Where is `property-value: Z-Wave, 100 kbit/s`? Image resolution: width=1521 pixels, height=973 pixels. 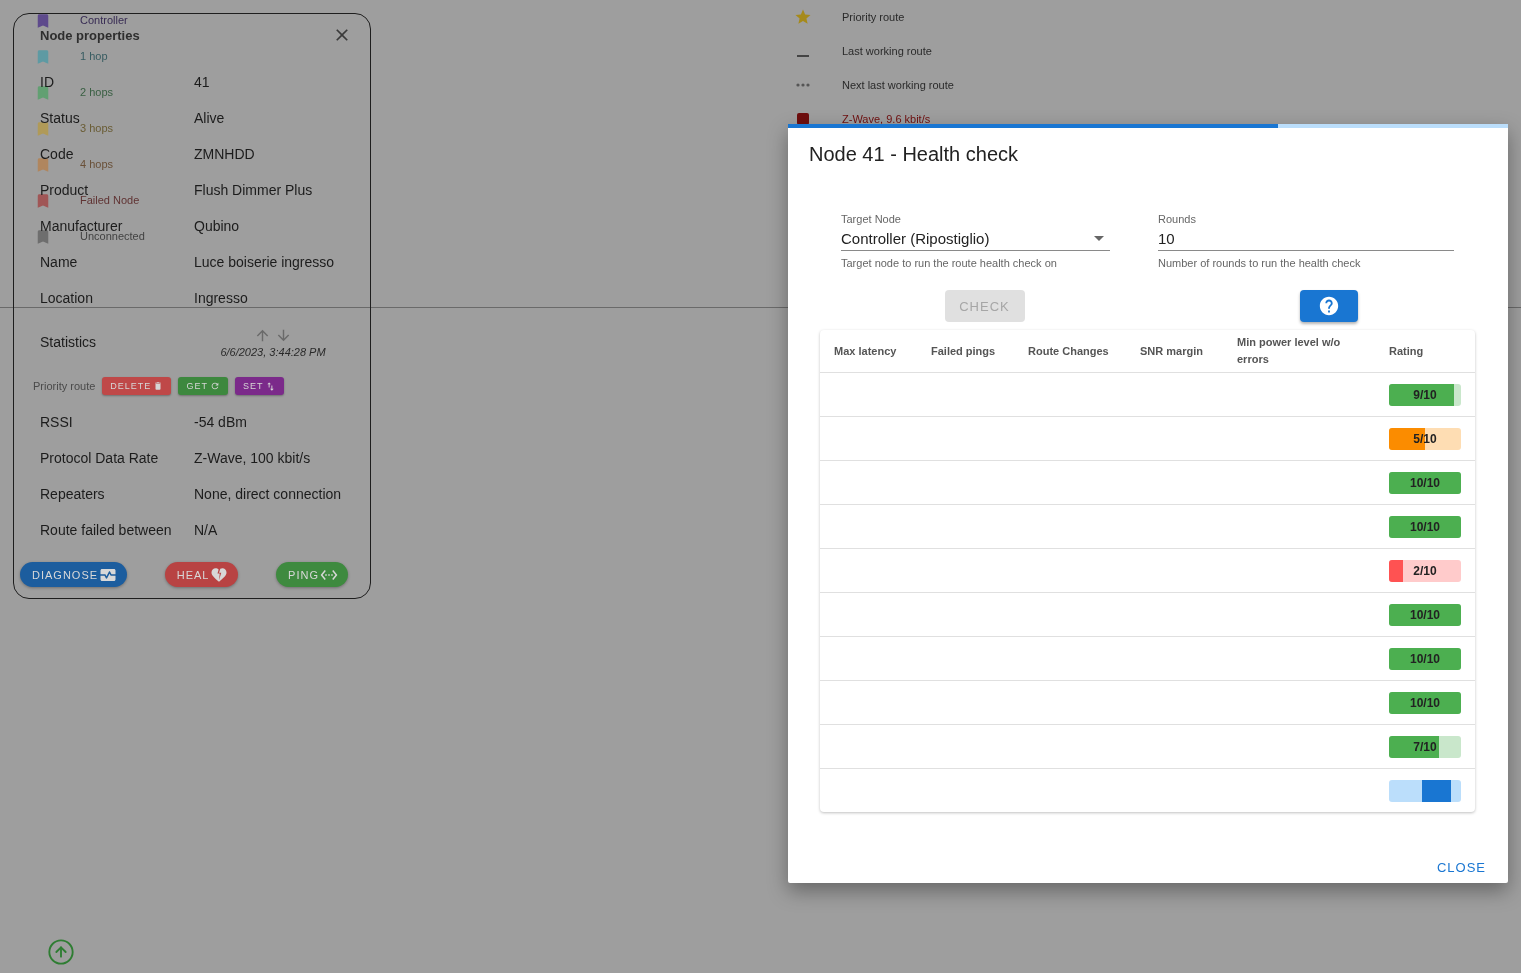 property-value: Z-Wave, 100 kbit/s is located at coordinates (252, 458).